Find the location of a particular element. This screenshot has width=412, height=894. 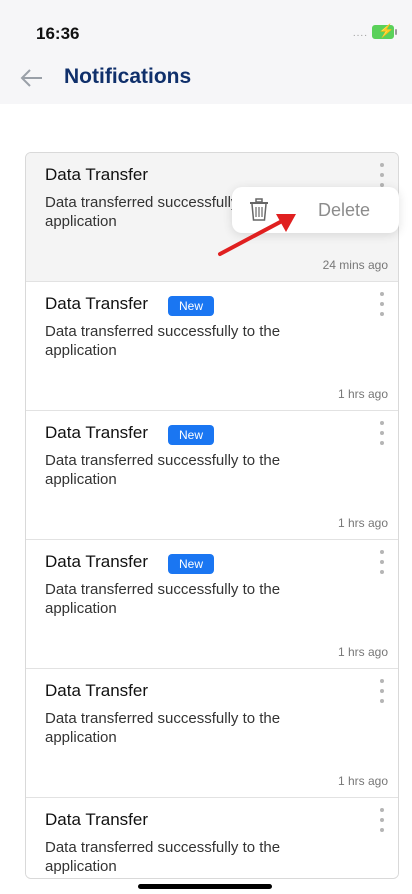

status-bar: 16:36 .... ⚡ is located at coordinates (206, 28).